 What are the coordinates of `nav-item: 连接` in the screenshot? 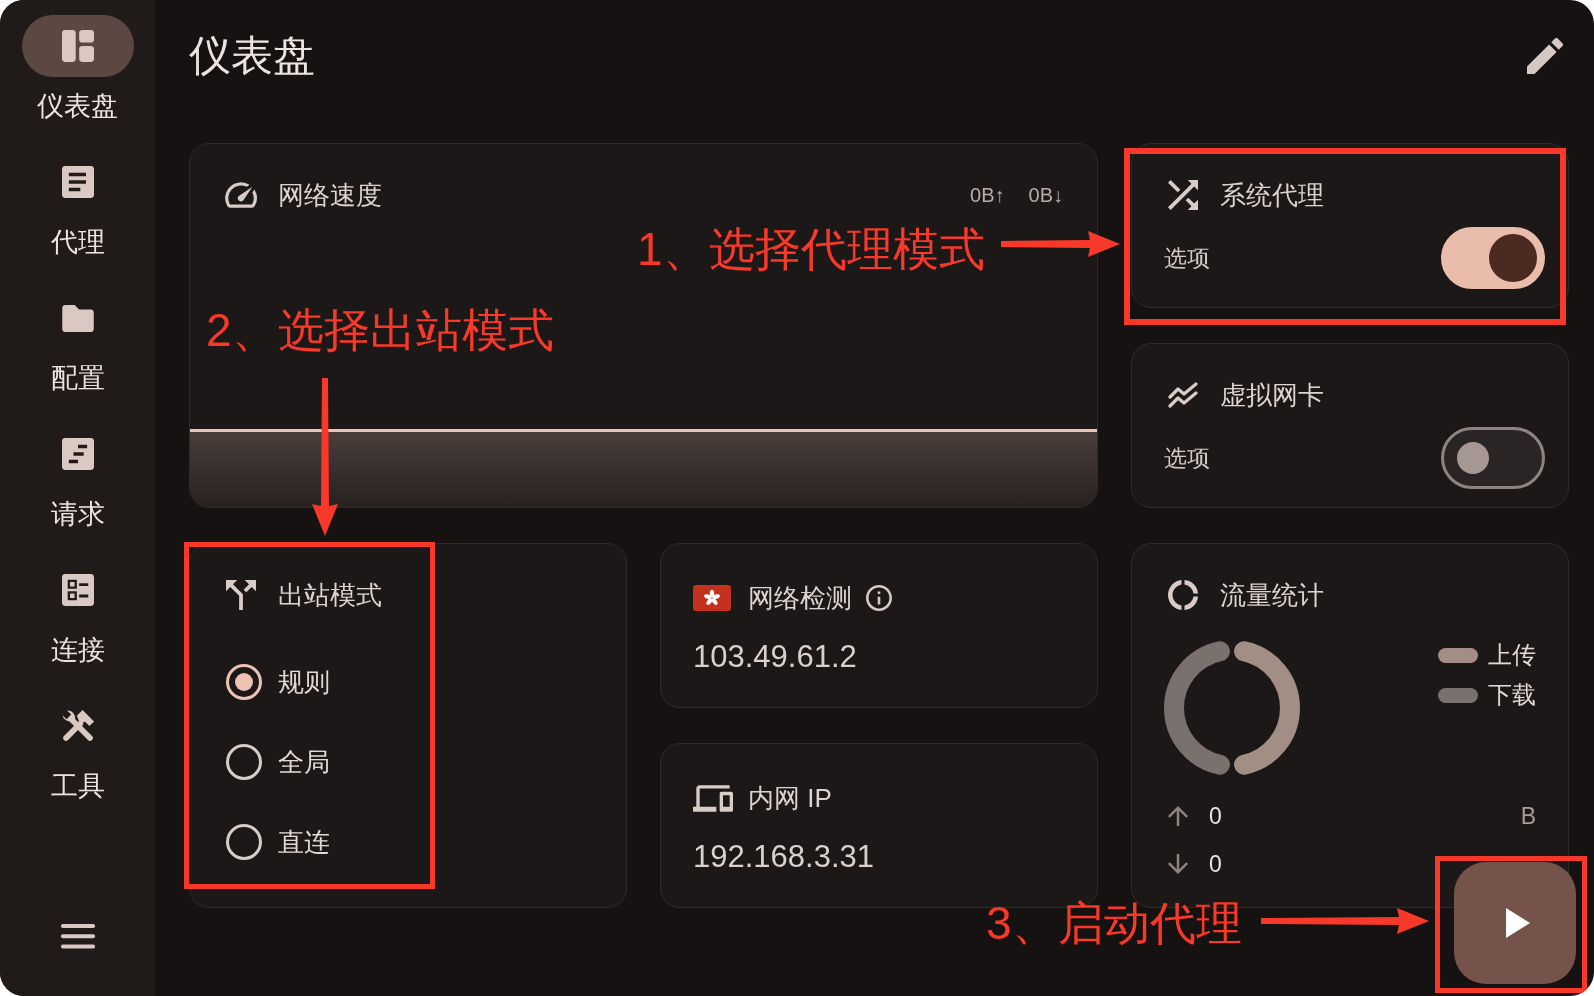 It's located at (77, 612).